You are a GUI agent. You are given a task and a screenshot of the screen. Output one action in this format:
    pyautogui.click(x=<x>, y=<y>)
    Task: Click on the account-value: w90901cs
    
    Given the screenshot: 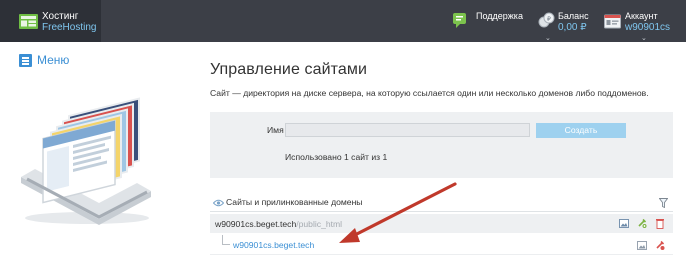 What is the action you would take?
    pyautogui.click(x=648, y=27)
    